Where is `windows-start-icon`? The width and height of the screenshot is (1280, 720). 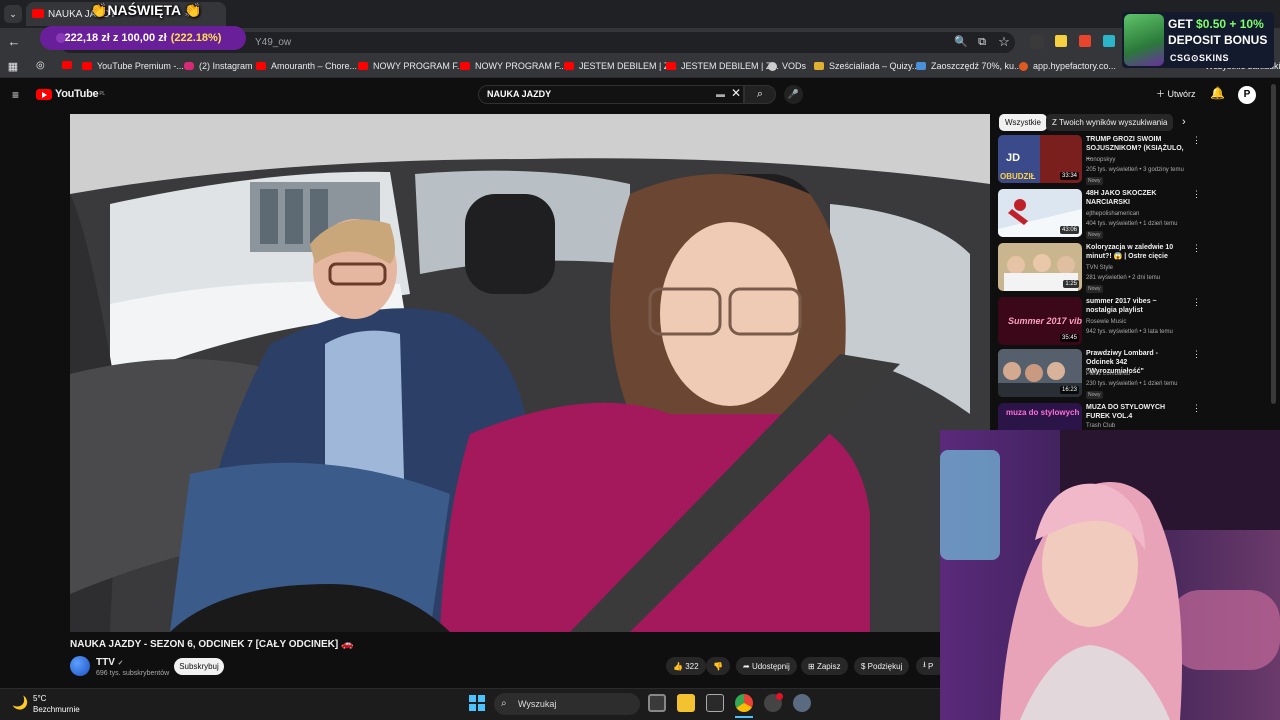 windows-start-icon is located at coordinates (477, 703).